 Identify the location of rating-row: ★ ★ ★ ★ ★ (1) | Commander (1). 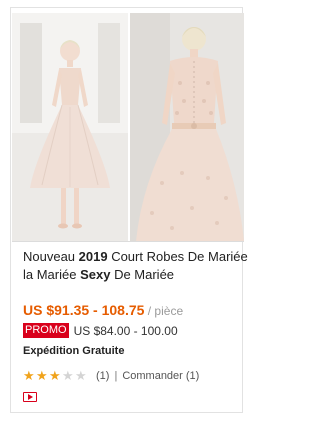
(111, 375).